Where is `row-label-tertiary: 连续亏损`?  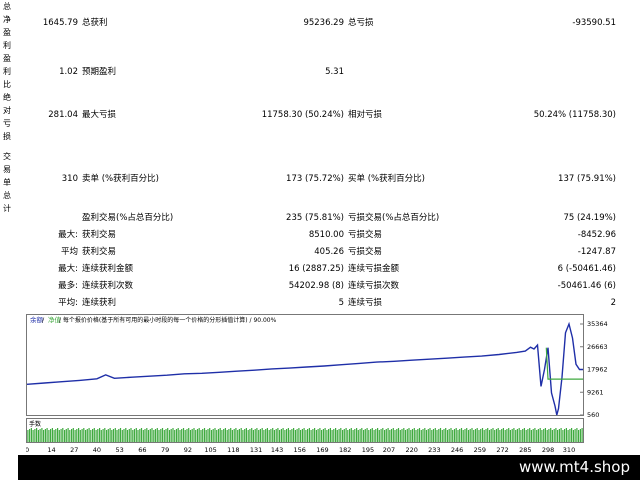
row-label-tertiary: 连续亏损 is located at coordinates (365, 303).